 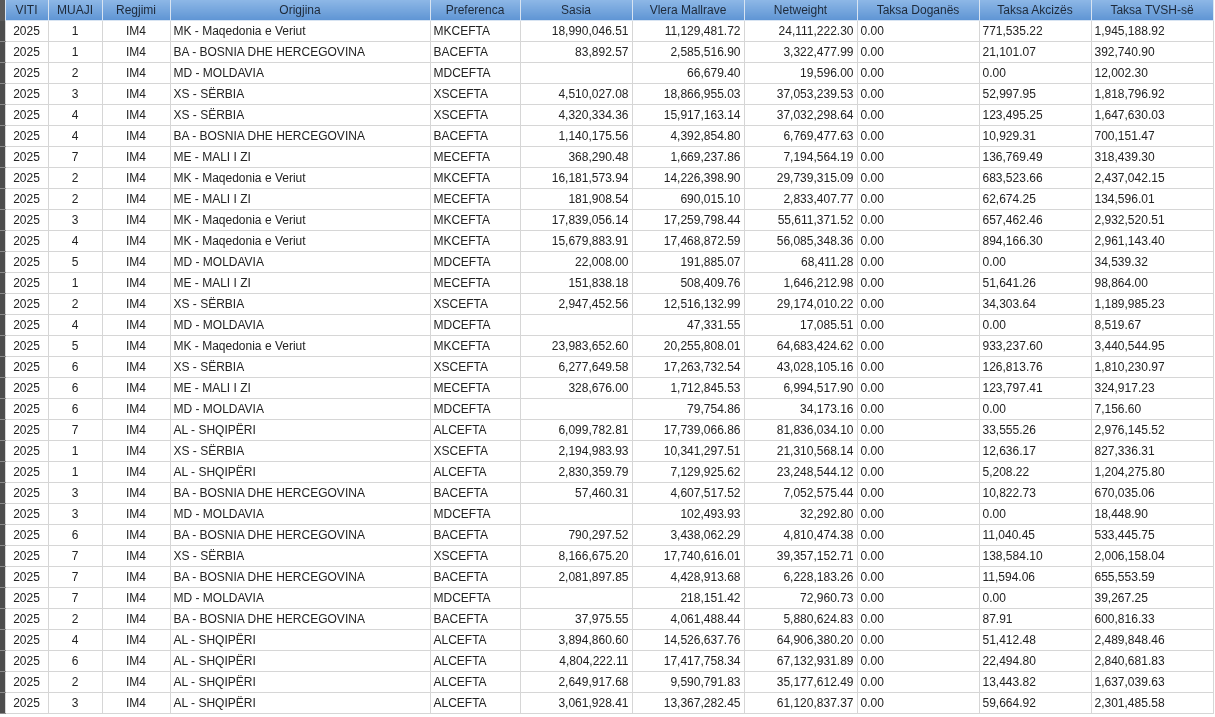 What do you see at coordinates (576, 451) in the screenshot?
I see `table-cell: 2,194,983.93` at bounding box center [576, 451].